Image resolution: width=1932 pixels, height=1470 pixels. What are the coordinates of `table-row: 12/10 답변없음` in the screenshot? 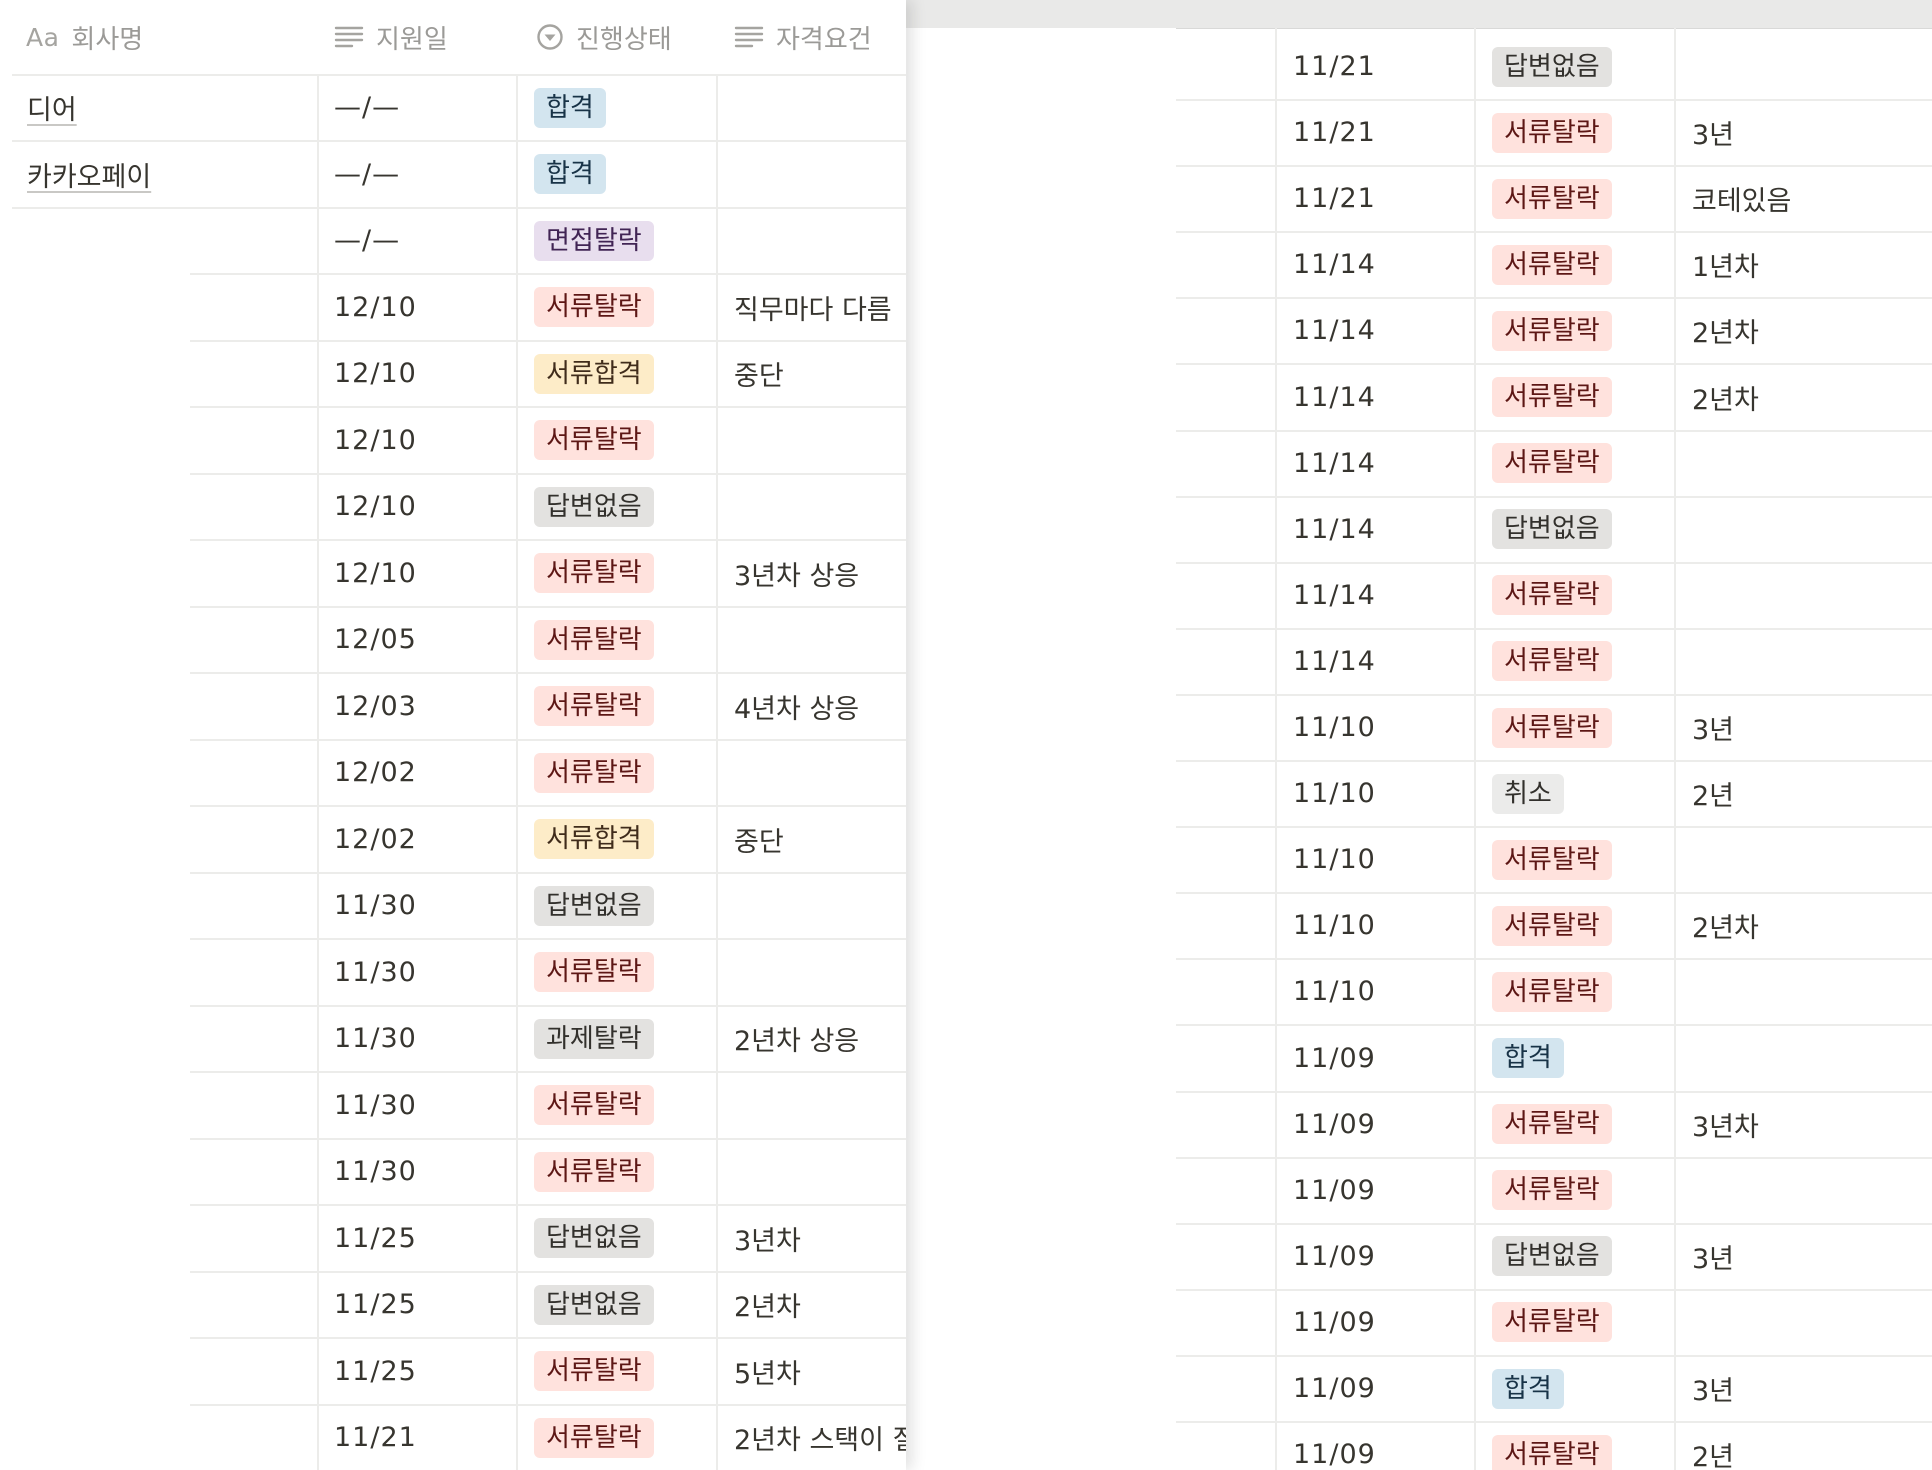 It's located at (548, 507).